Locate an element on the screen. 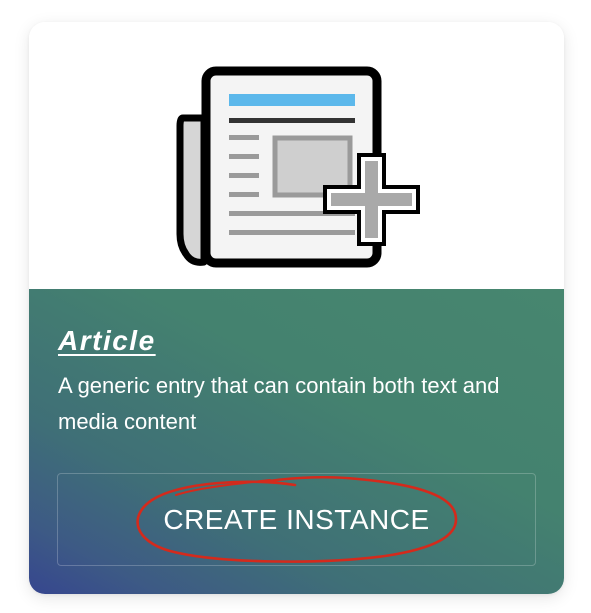 The image size is (591, 613). newspaper-add-icon is located at coordinates (298, 167).